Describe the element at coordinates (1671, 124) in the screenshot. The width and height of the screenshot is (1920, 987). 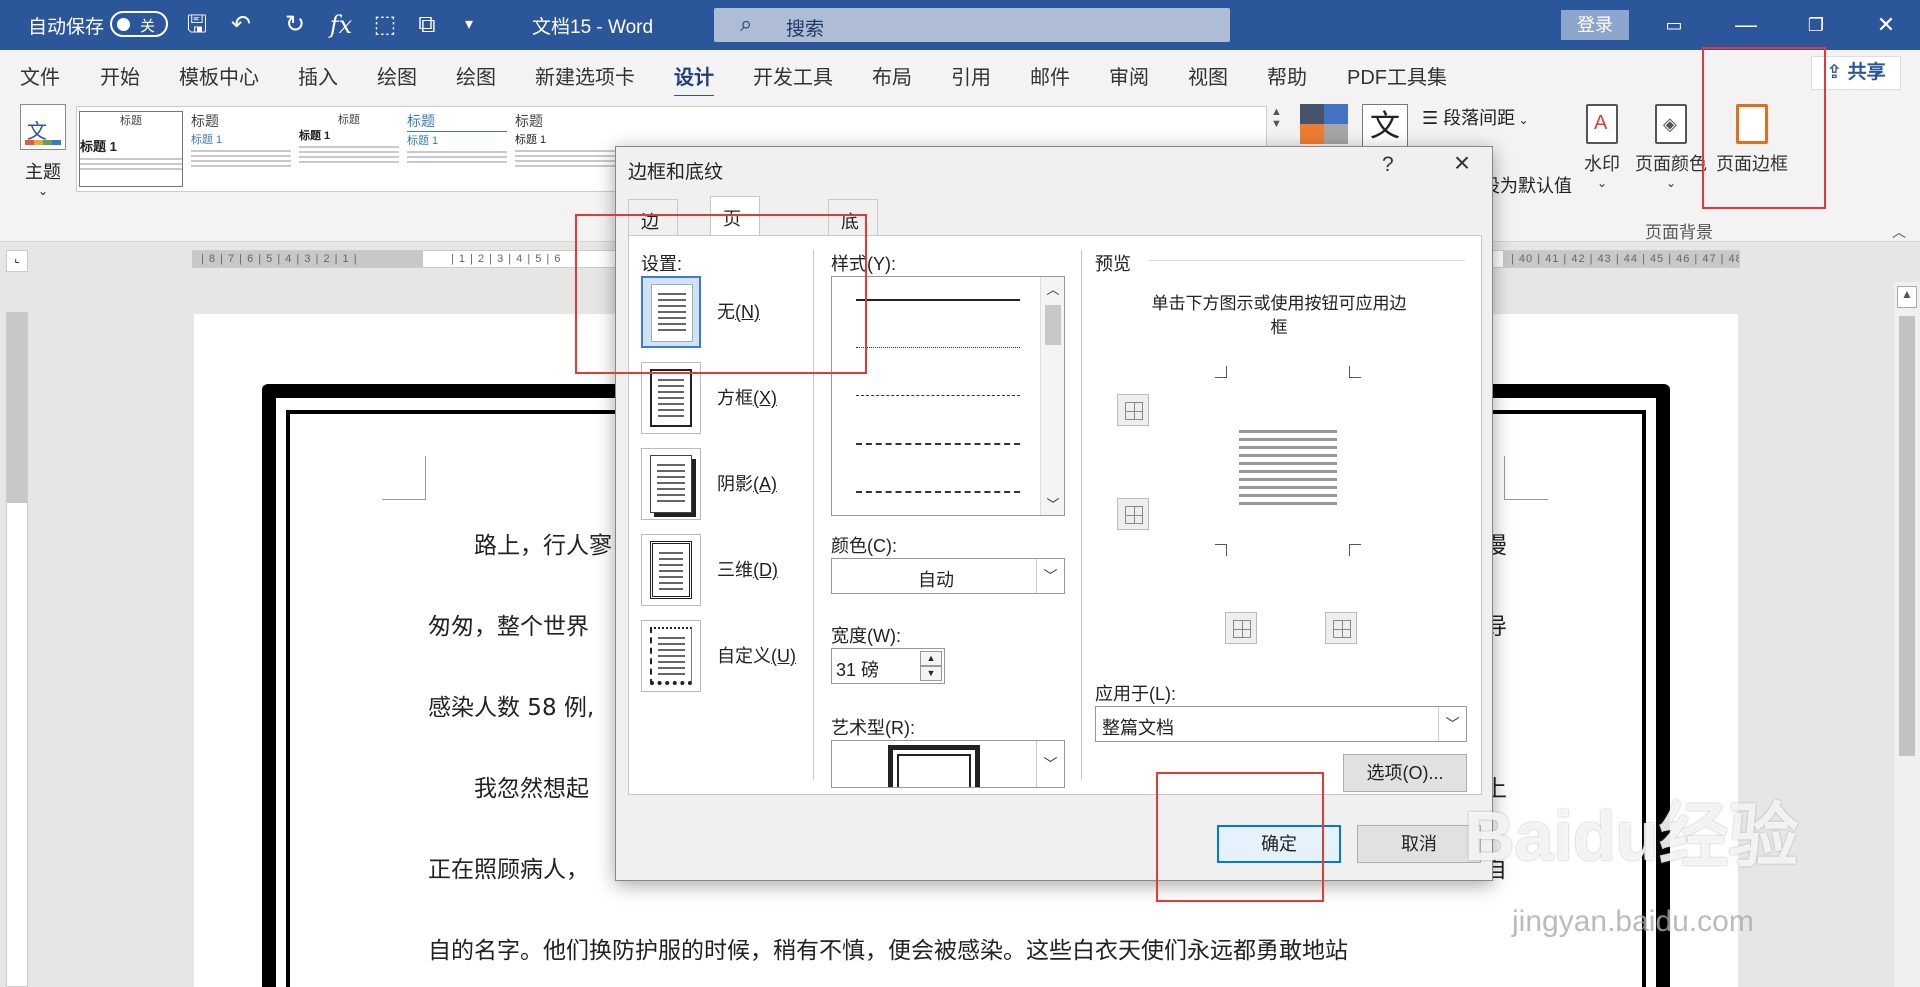
I see `page-color-icon: ◈` at that location.